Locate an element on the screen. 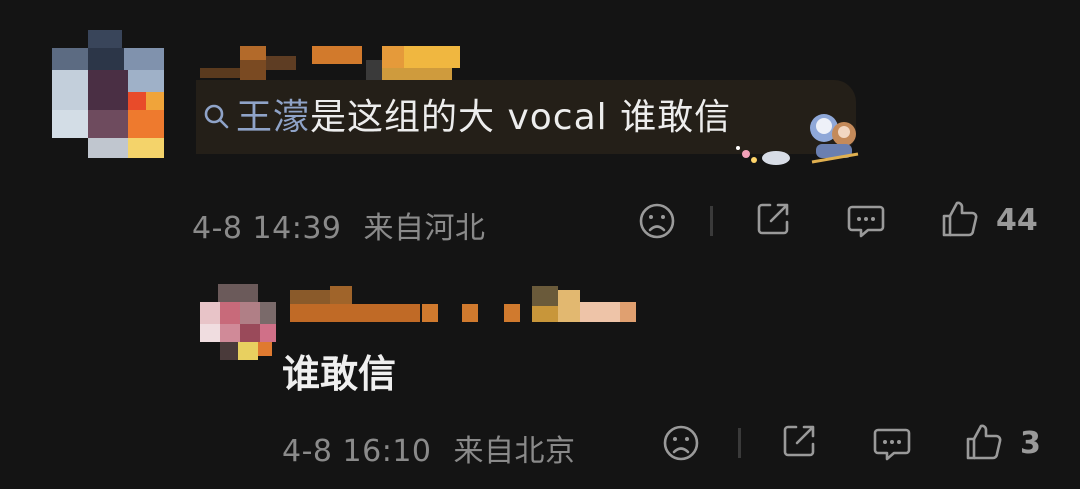 The height and width of the screenshot is (489, 1080). avatar is located at coordinates (108, 94).